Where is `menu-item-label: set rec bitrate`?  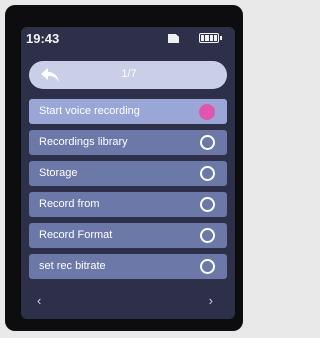 menu-item-label: set rec bitrate is located at coordinates (72, 266).